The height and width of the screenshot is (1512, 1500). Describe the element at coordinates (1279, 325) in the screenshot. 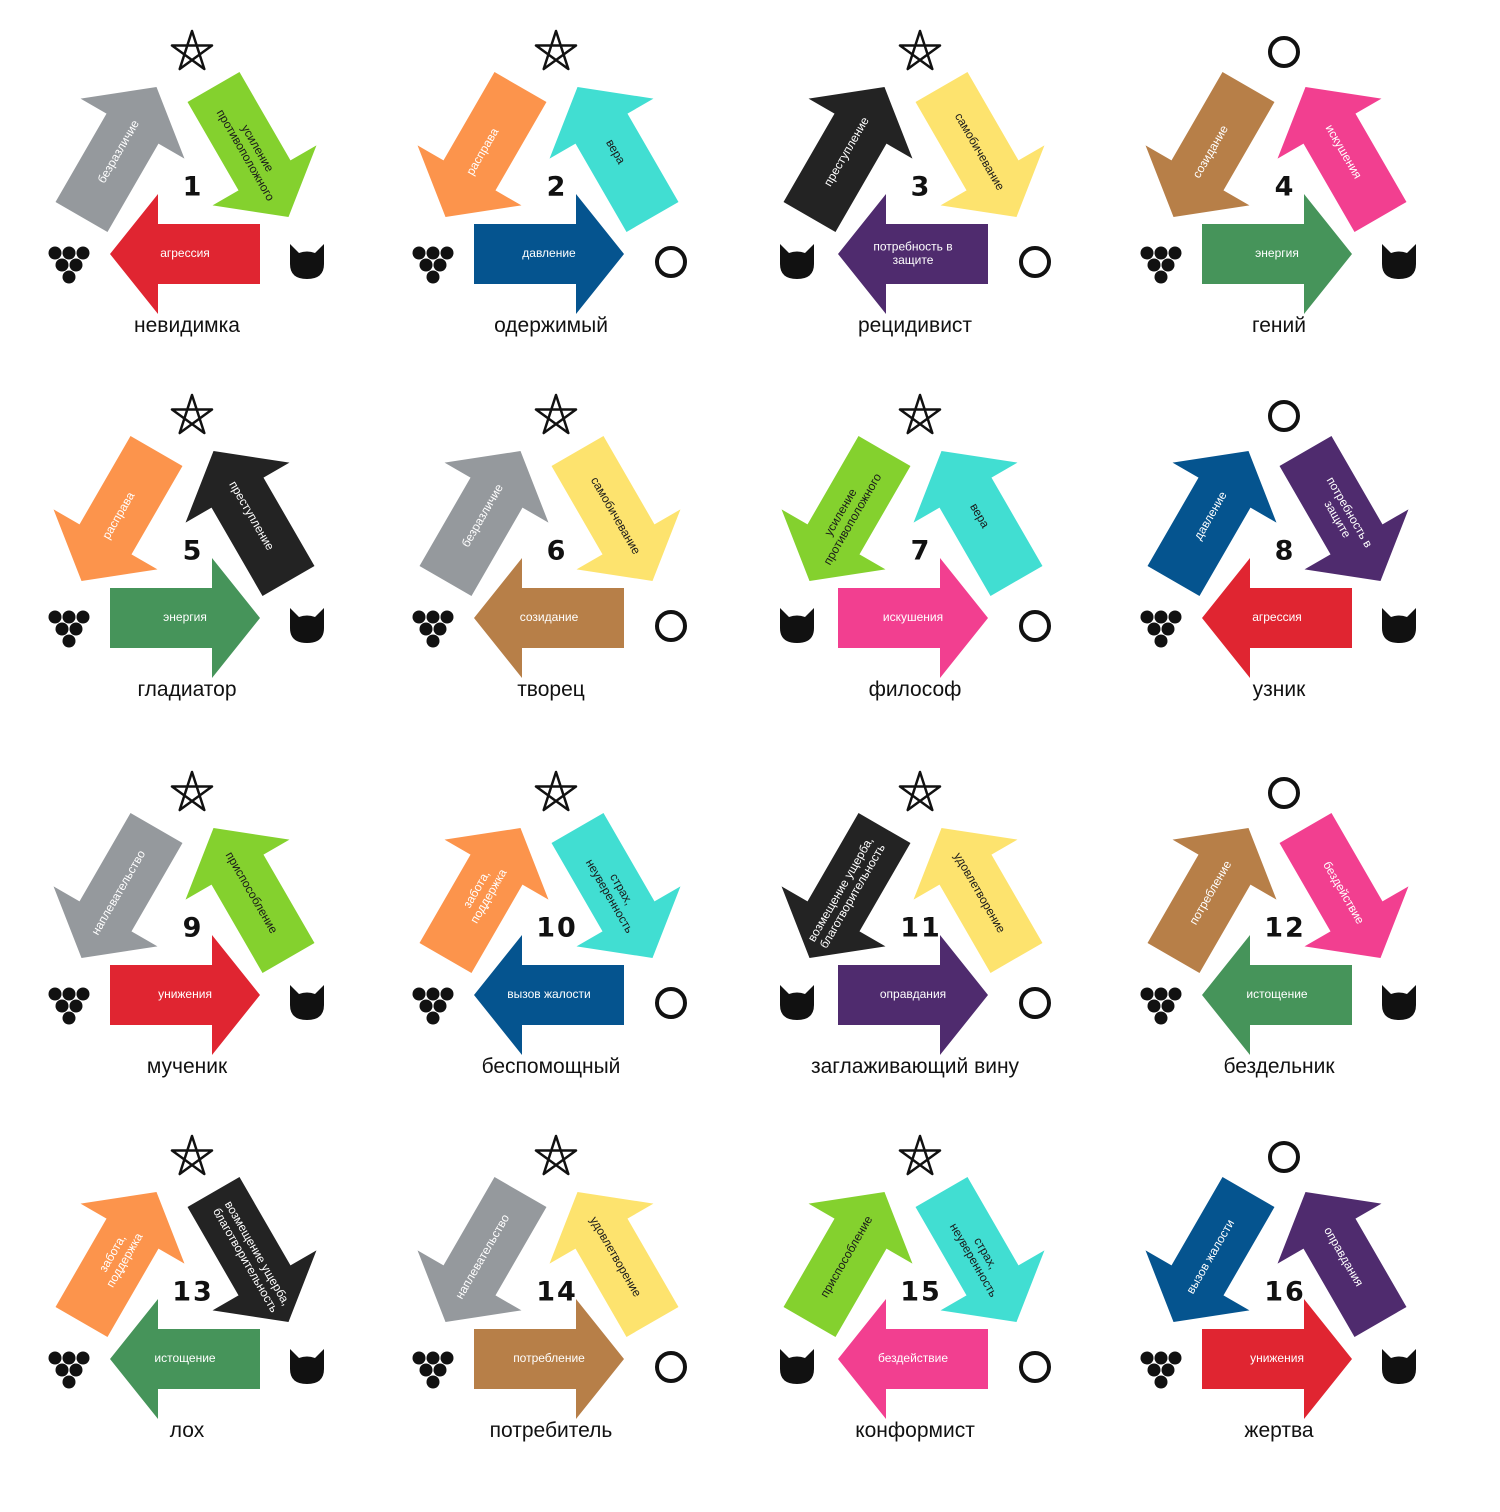

I see `archetype-name: гений` at that location.